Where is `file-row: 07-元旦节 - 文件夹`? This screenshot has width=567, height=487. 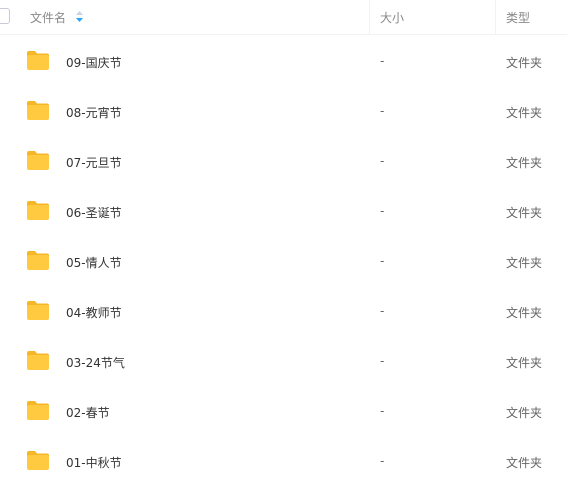 file-row: 07-元旦节 - 文件夹 is located at coordinates (283, 162).